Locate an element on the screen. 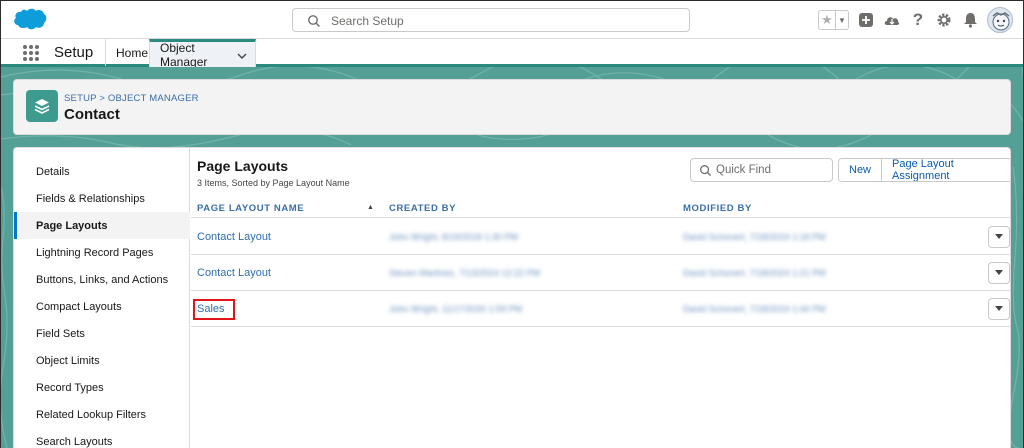  help-icon: ? is located at coordinates (918, 19).